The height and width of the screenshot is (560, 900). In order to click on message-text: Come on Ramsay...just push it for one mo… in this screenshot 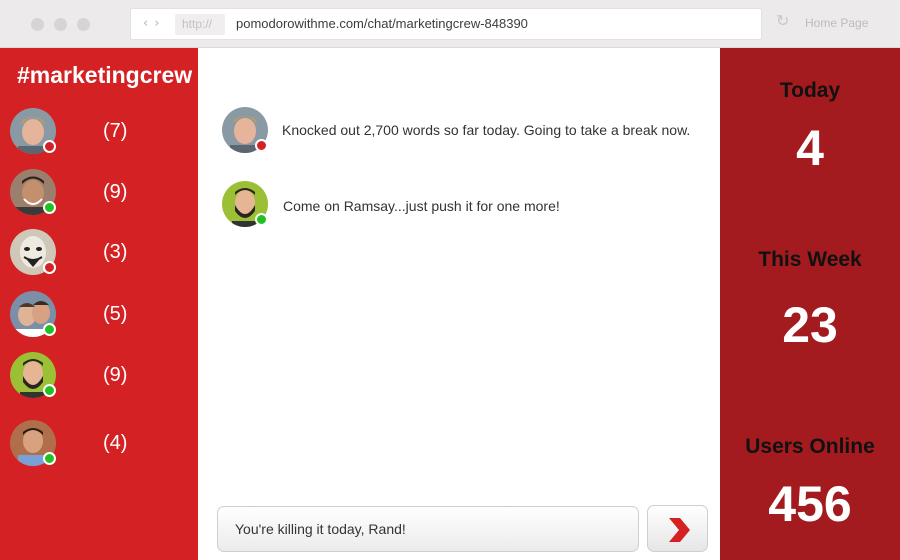, I will do `click(421, 206)`.